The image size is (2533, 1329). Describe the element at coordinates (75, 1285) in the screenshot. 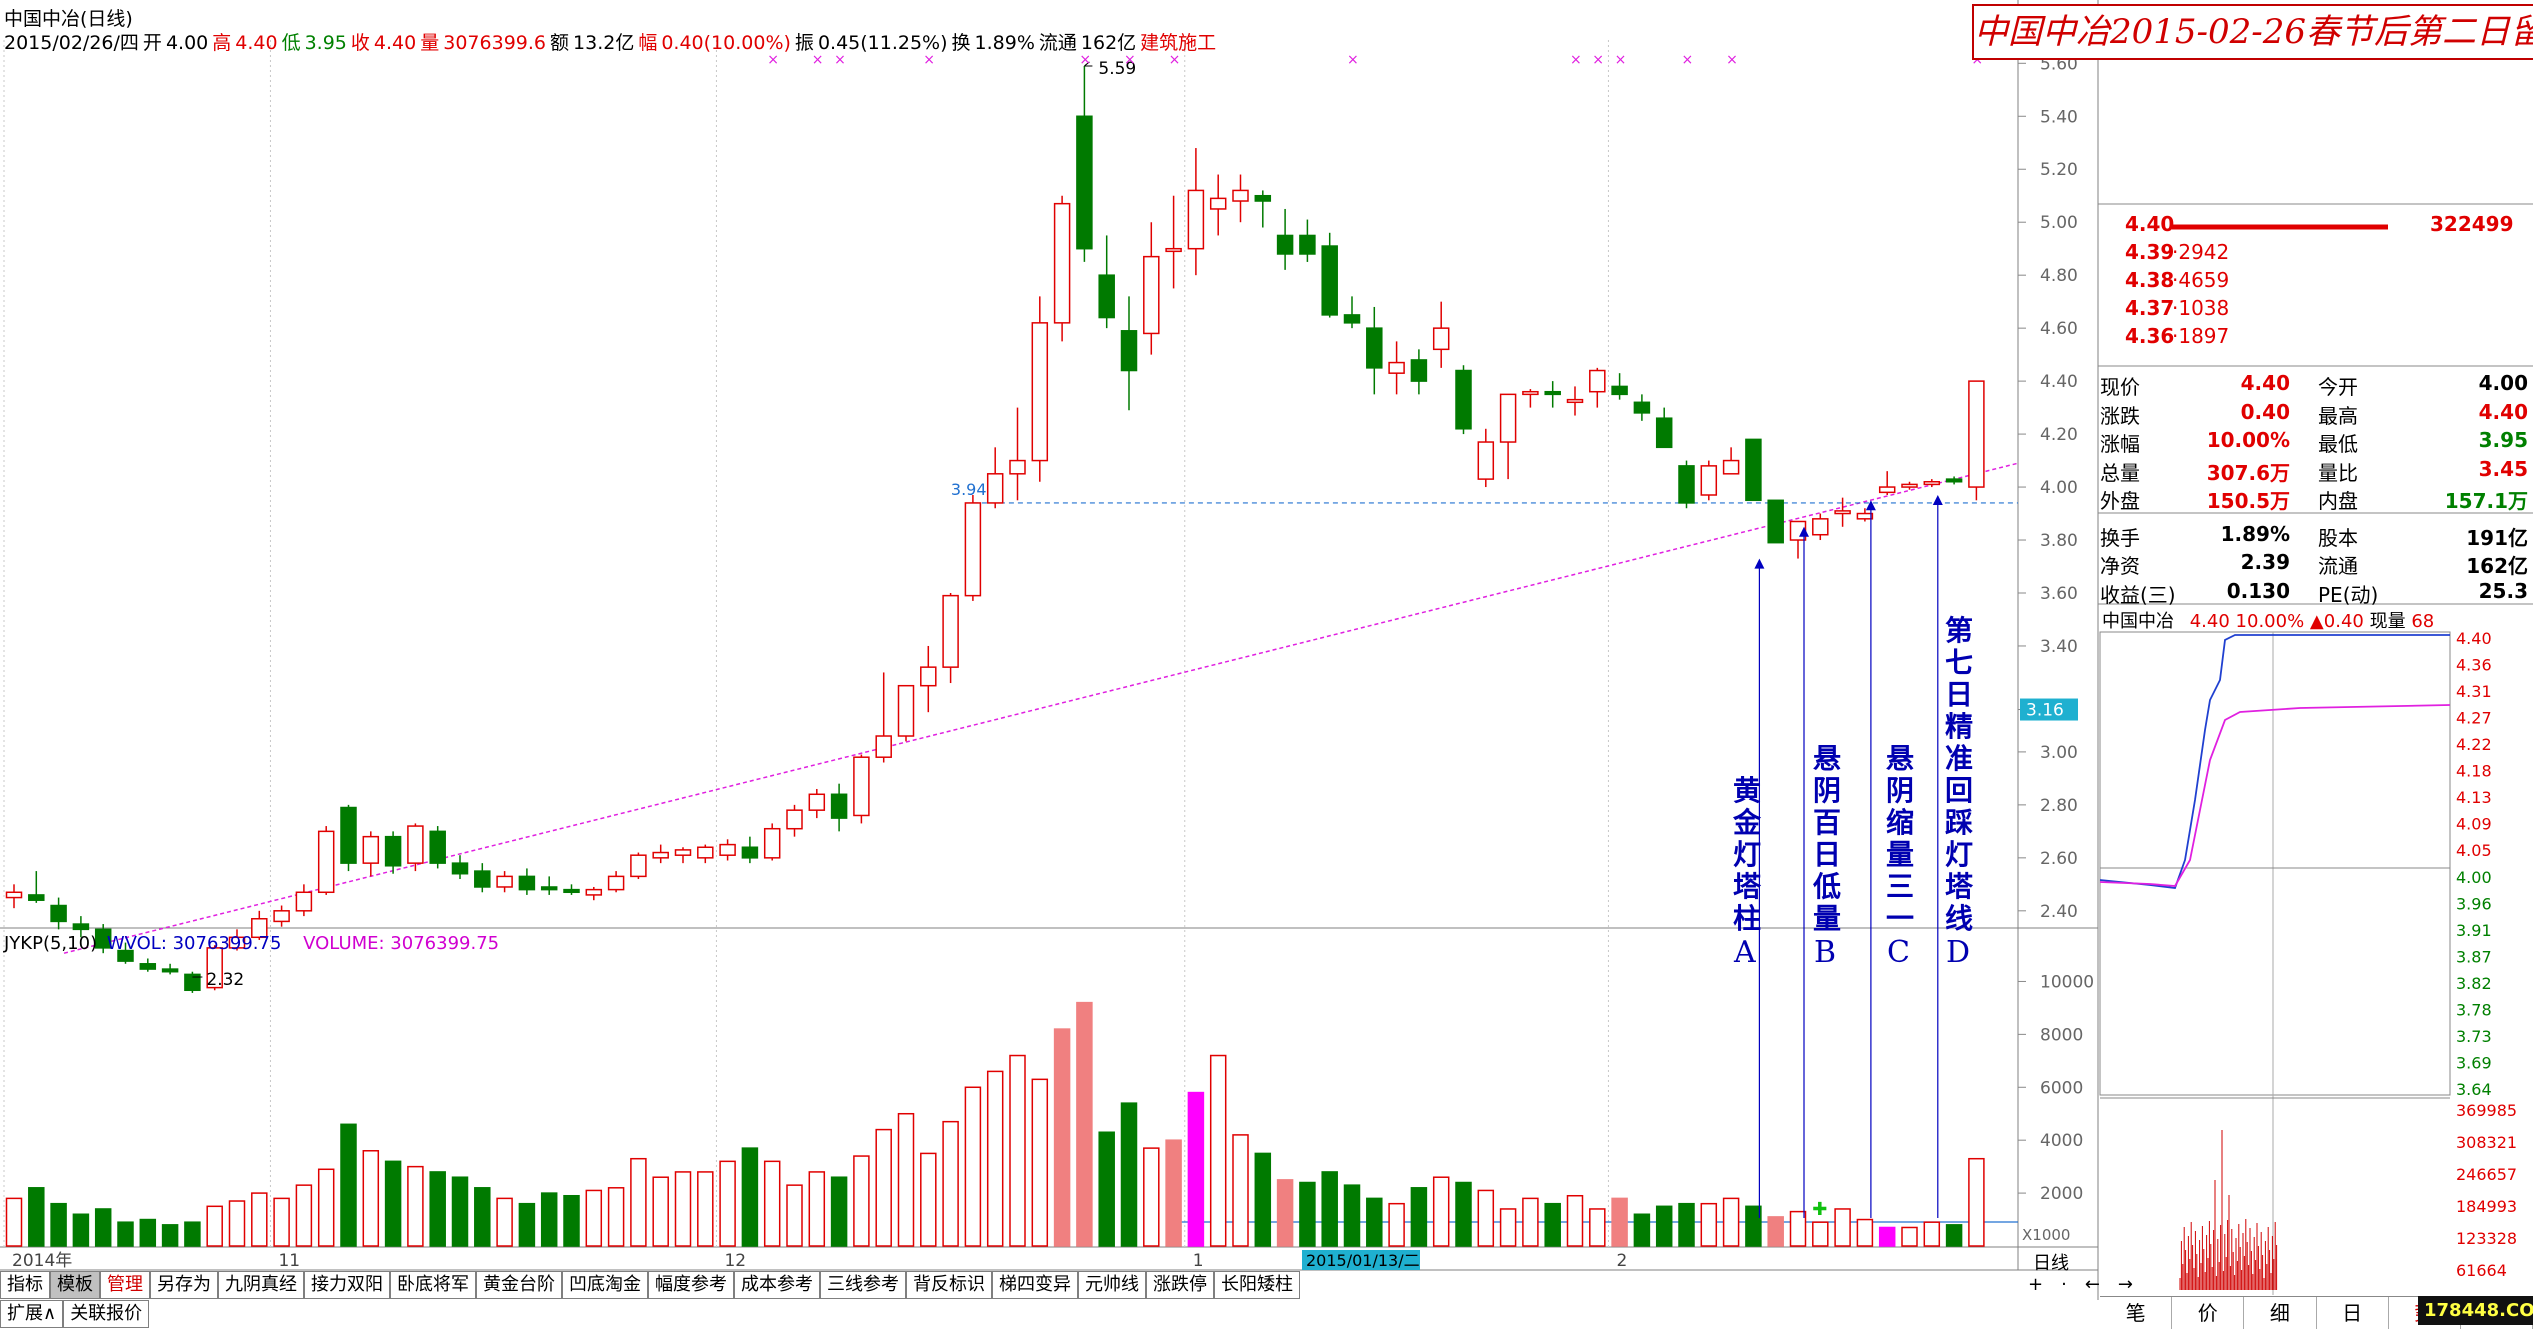

I see `indicator-tab: 模板` at that location.